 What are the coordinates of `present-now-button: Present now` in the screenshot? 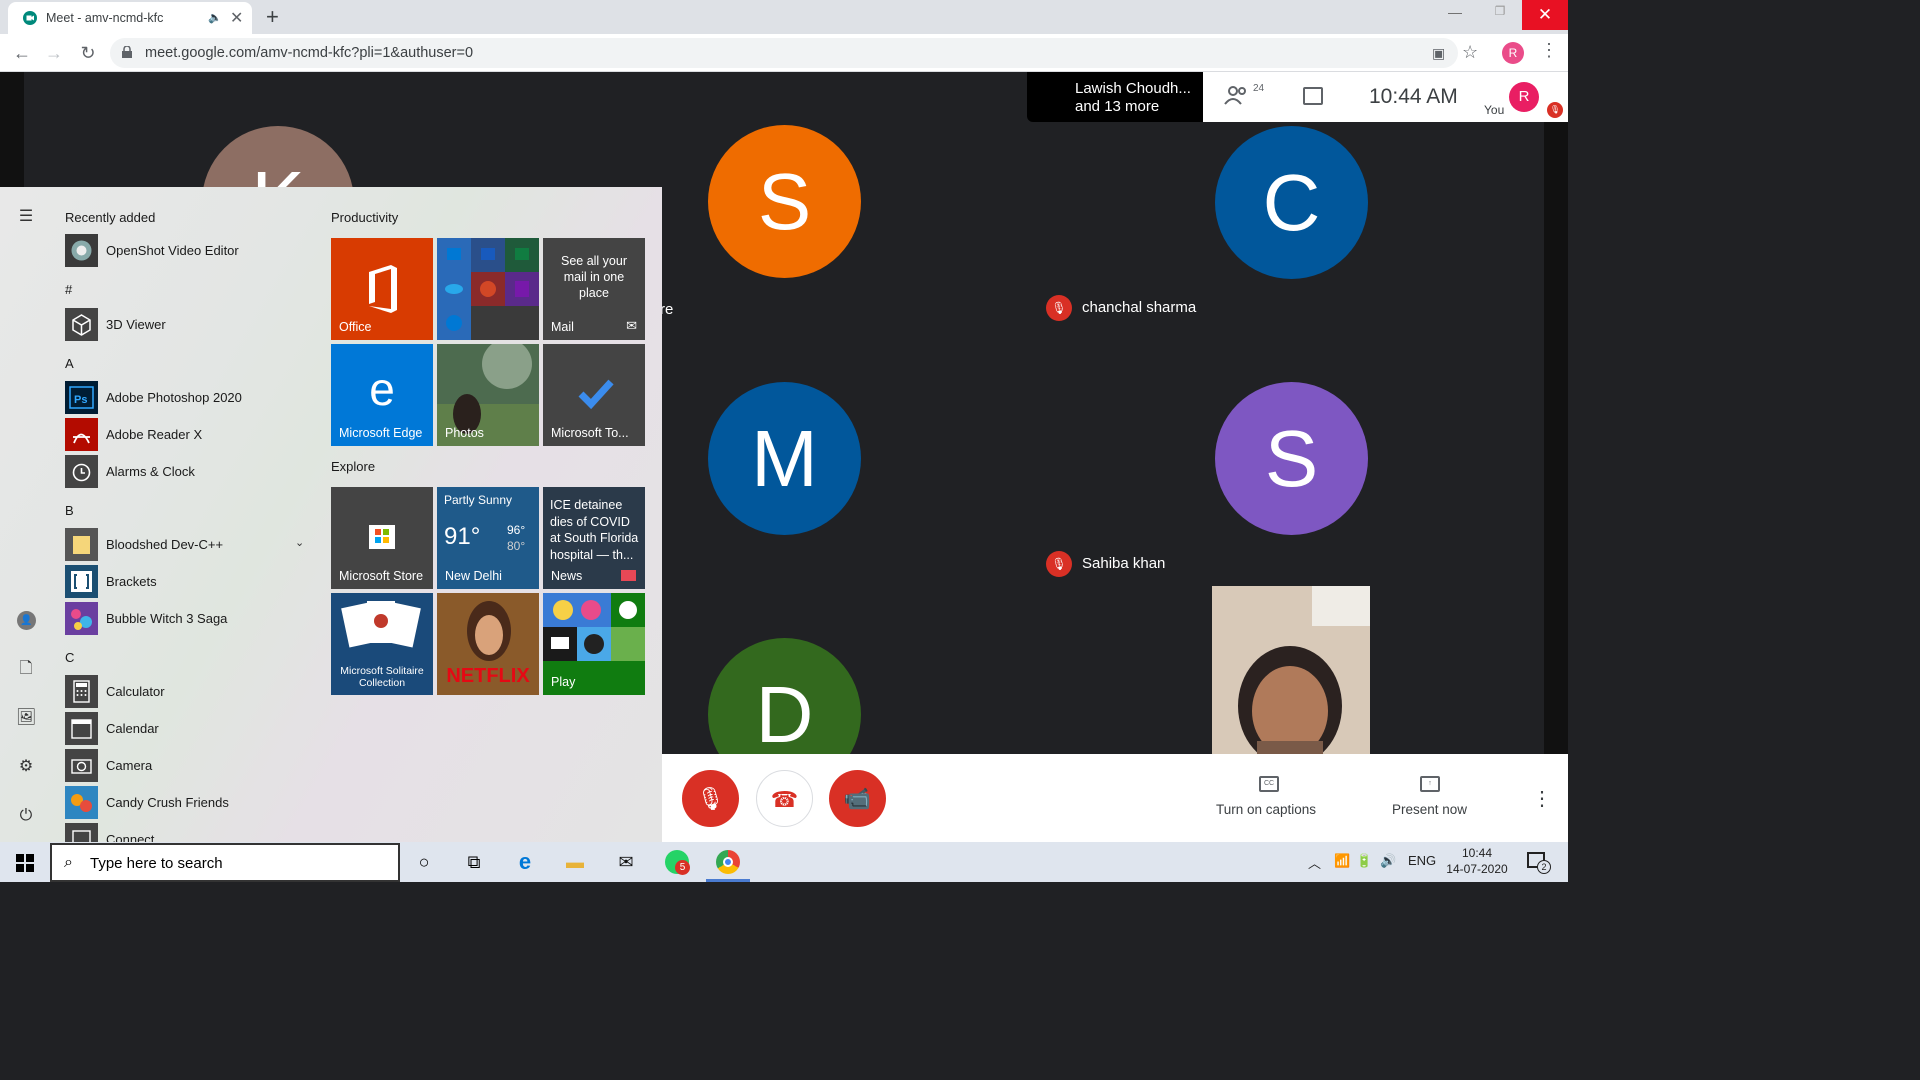 It's located at (1429, 809).